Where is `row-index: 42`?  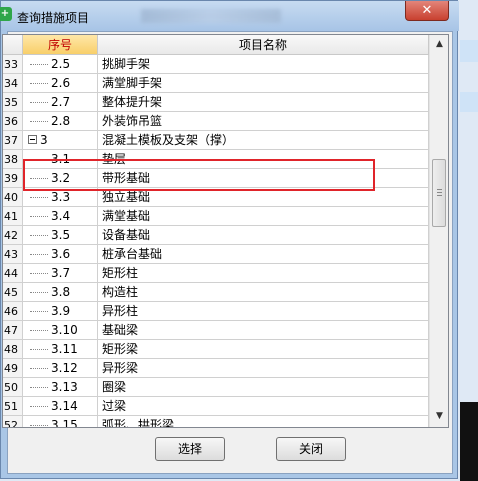
row-index: 42 is located at coordinates (13, 235).